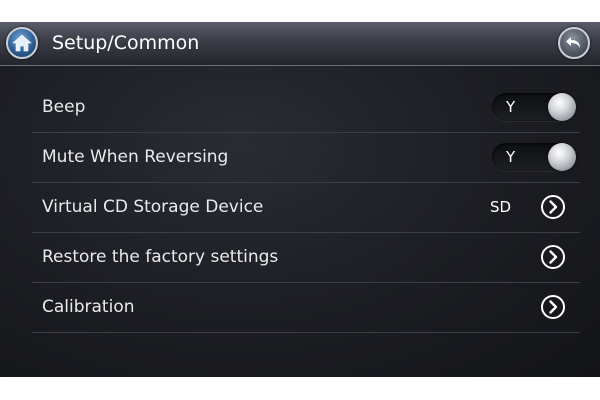 The width and height of the screenshot is (600, 400). I want to click on setting-row-mute-when-reversing: Mute When Reversing Y, so click(306, 157).